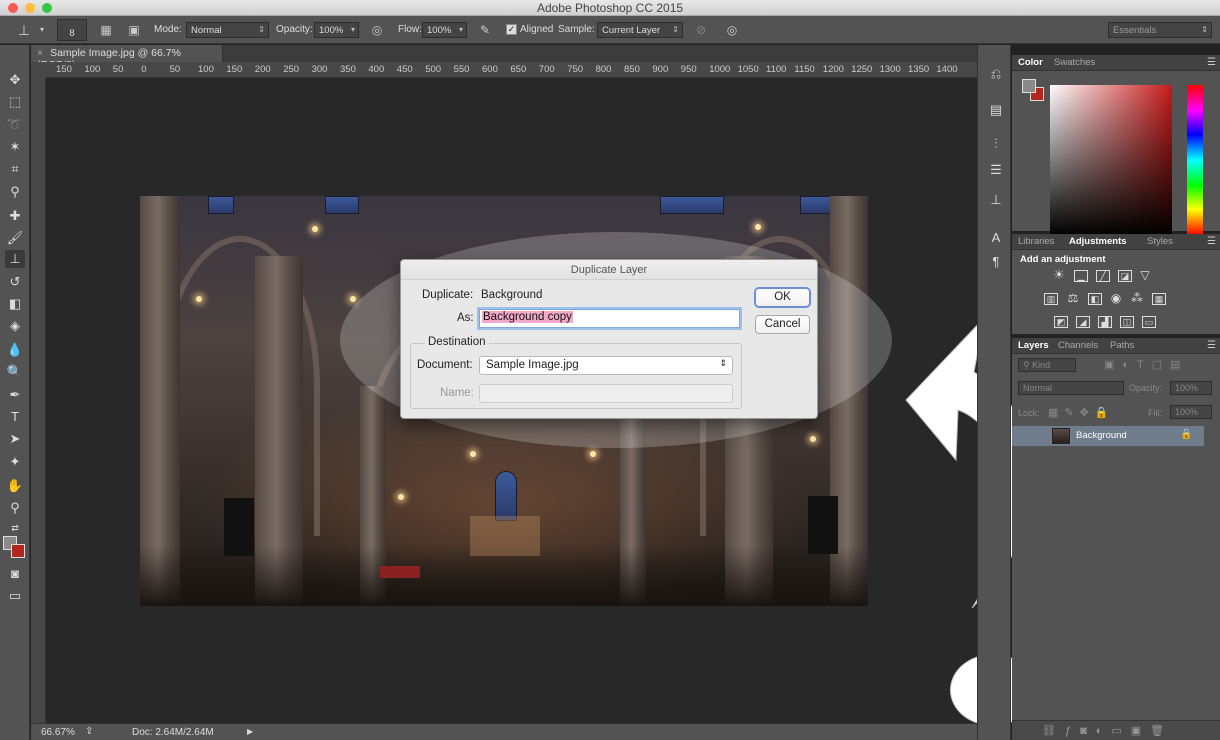 This screenshot has height=740, width=1220. Describe the element at coordinates (996, 238) in the screenshot. I see `character-panel-icon: A` at that location.